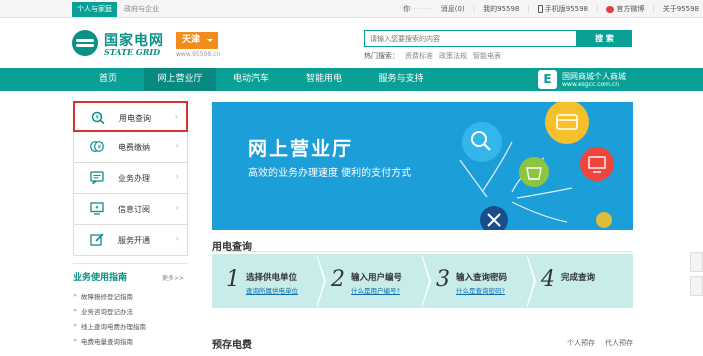  Describe the element at coordinates (97, 177) in the screenshot. I see `chat-icon` at that location.